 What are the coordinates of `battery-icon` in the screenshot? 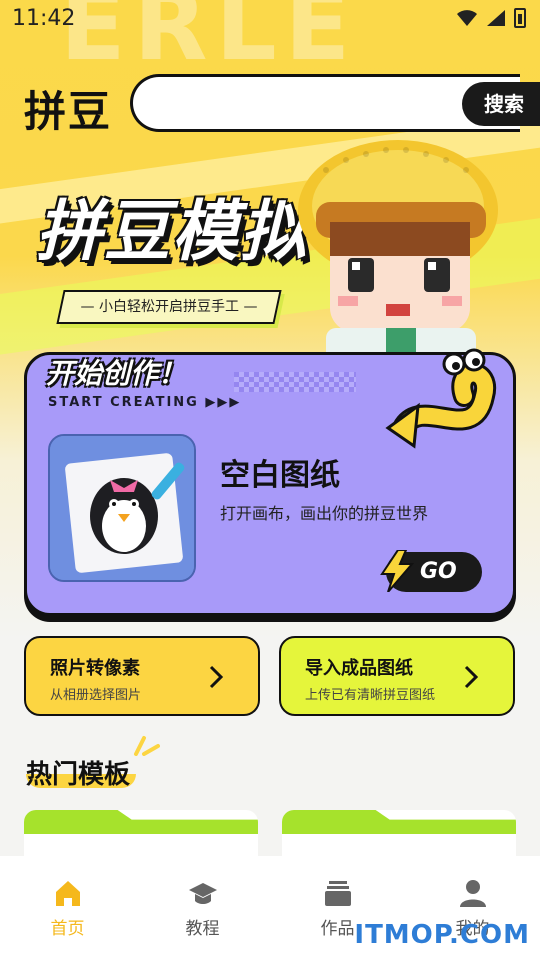 It's located at (520, 18).